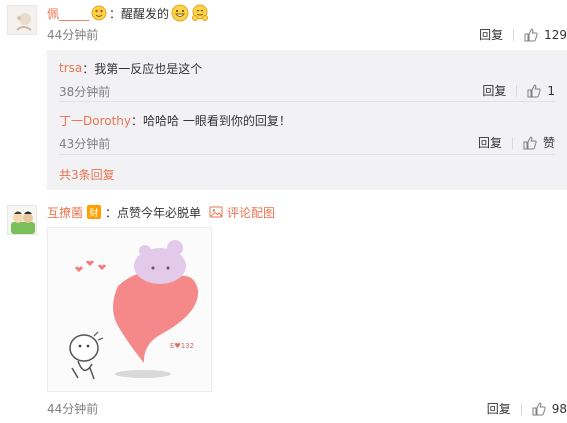  What do you see at coordinates (211, 120) in the screenshot?
I see `reply-text: ：哈哈哈 一眼看到你的回复！` at bounding box center [211, 120].